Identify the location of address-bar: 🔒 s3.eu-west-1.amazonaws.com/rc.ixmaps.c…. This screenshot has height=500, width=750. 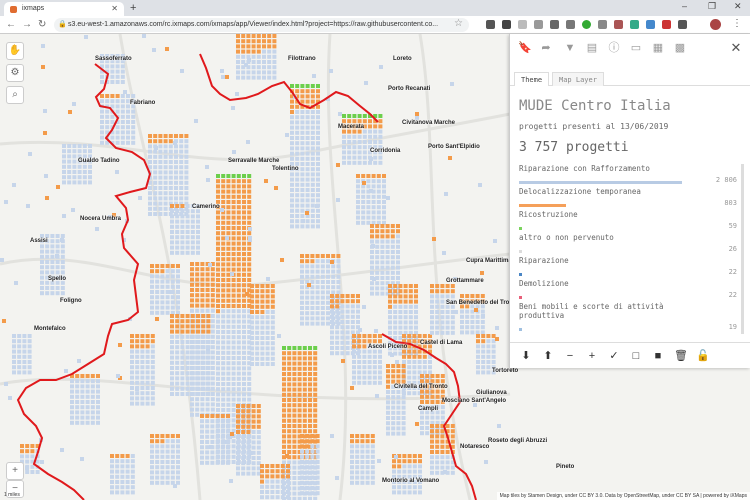
(261, 25).